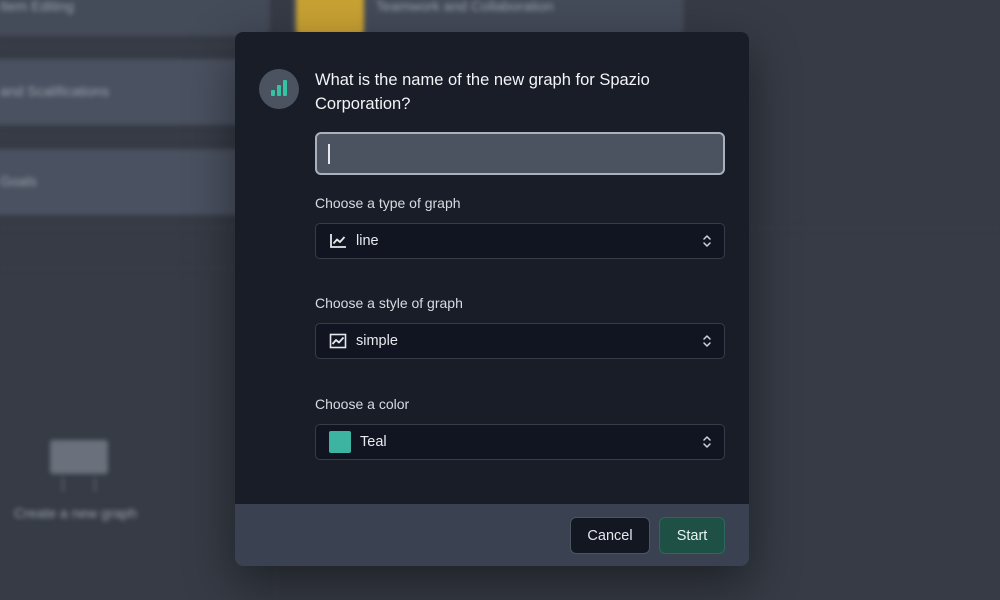  Describe the element at coordinates (692, 535) in the screenshot. I see `start-button: Start` at that location.